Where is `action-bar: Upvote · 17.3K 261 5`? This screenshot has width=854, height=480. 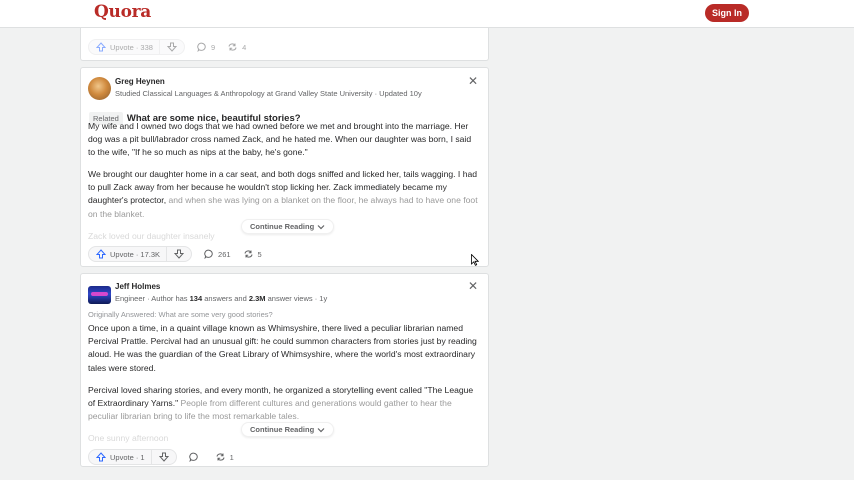
action-bar: Upvote · 17.3K 261 5 is located at coordinates (175, 254).